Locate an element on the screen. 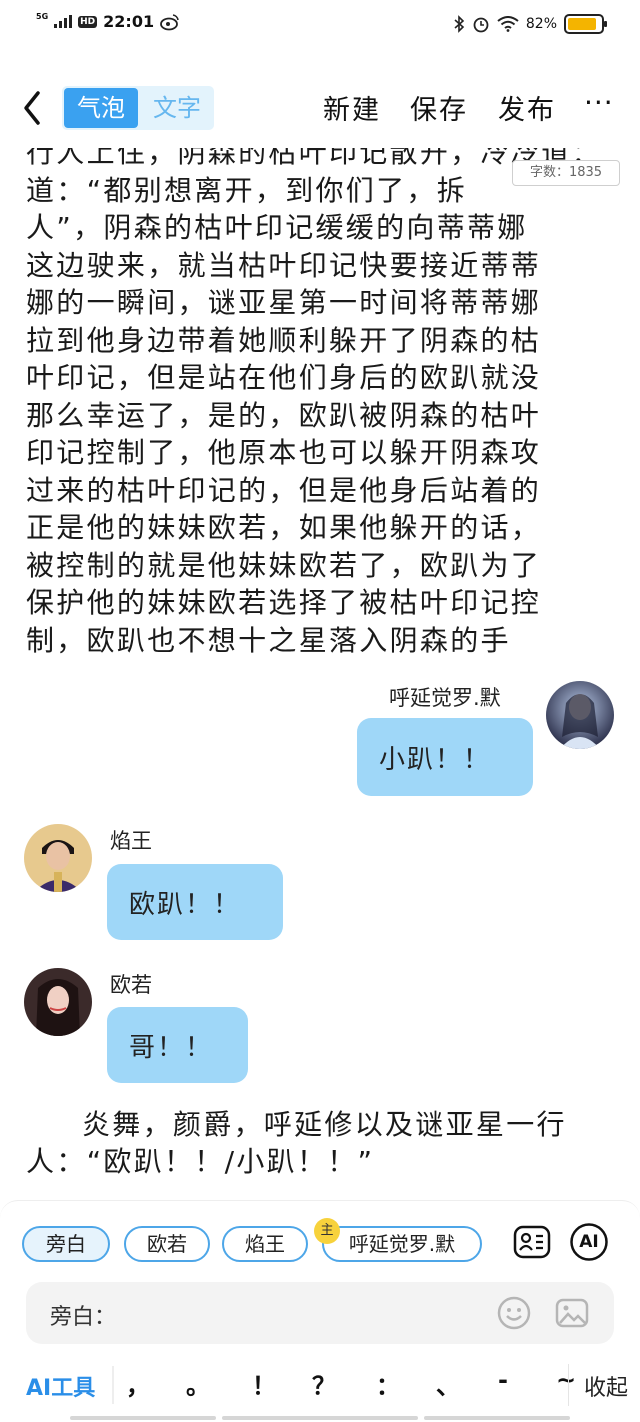  signal-icon is located at coordinates (63, 21).